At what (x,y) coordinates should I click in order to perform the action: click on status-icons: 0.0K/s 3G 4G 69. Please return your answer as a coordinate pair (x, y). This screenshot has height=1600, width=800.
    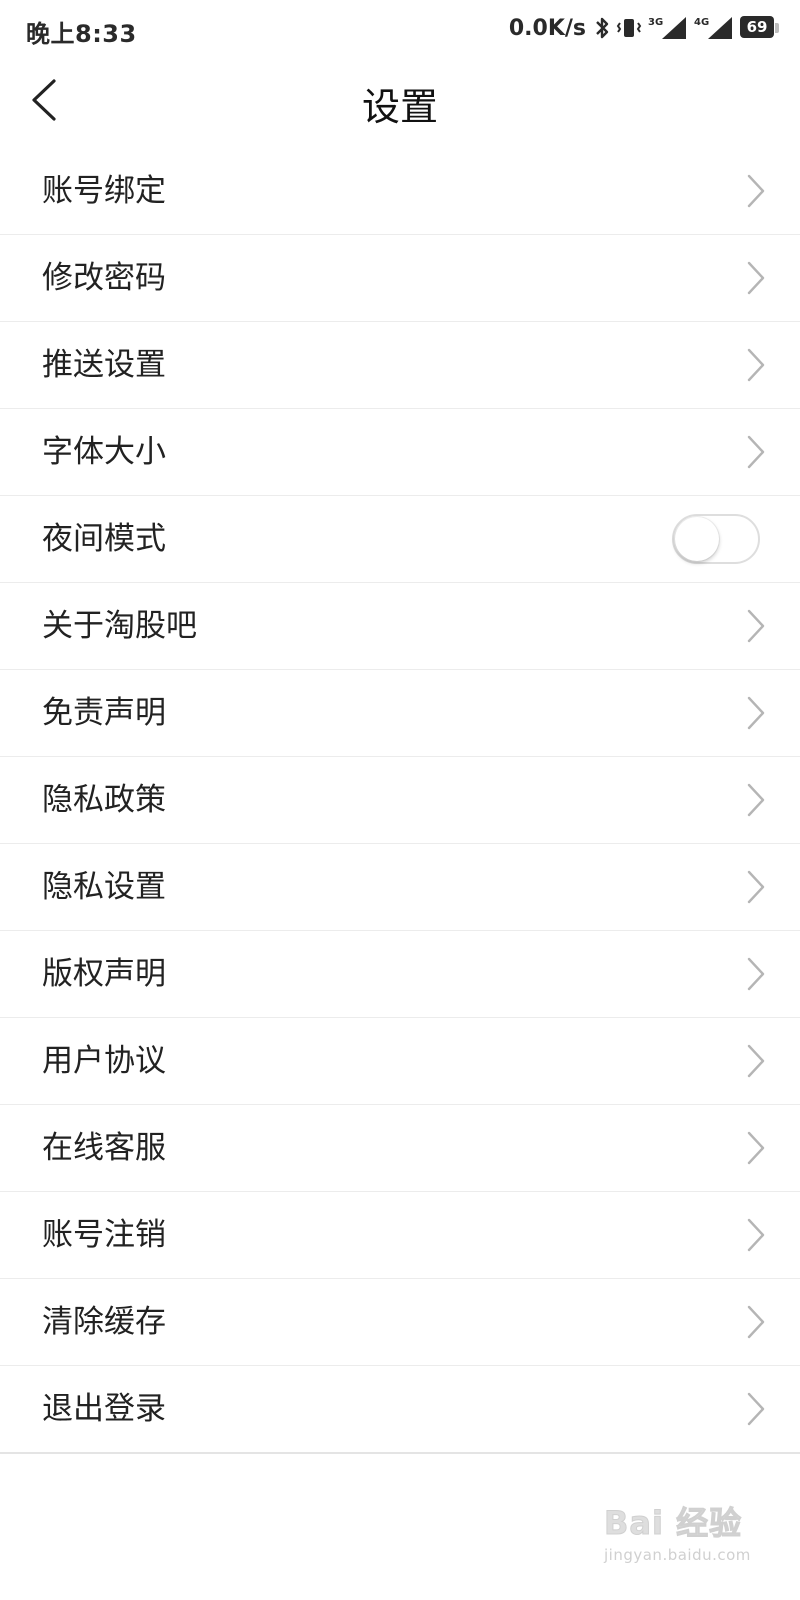
    Looking at the image, I should click on (644, 28).